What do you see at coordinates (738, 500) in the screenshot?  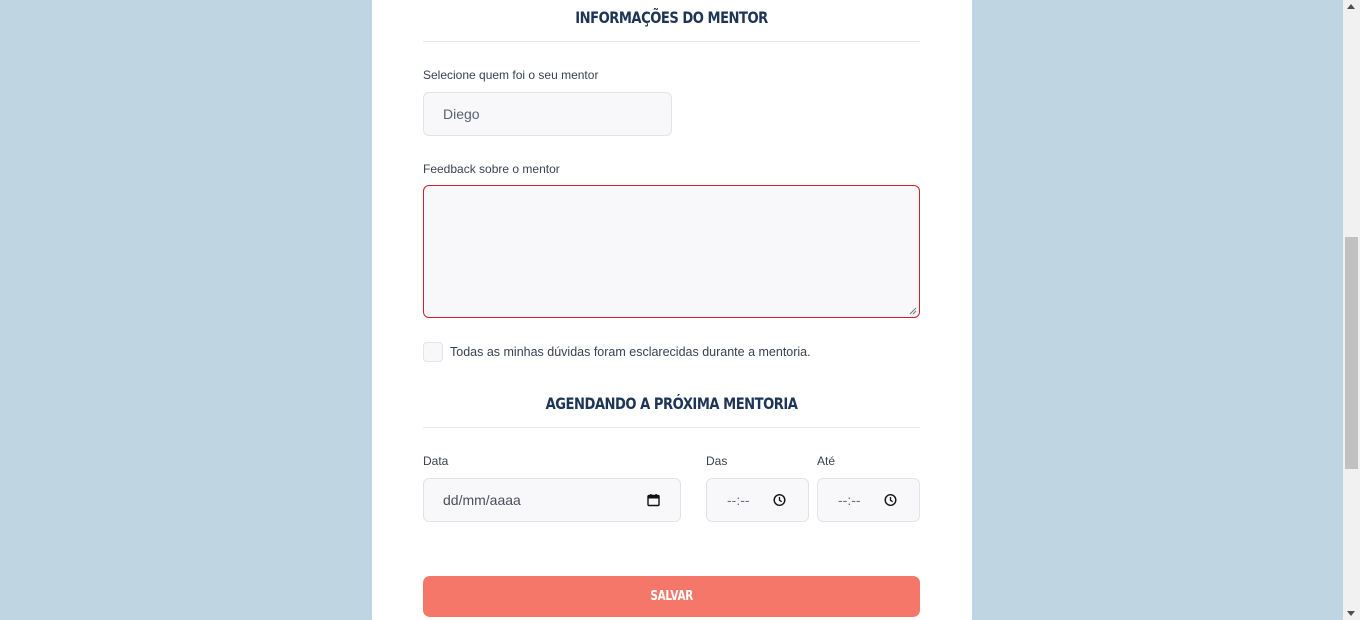 I see `from-time-placeholder: --:--` at bounding box center [738, 500].